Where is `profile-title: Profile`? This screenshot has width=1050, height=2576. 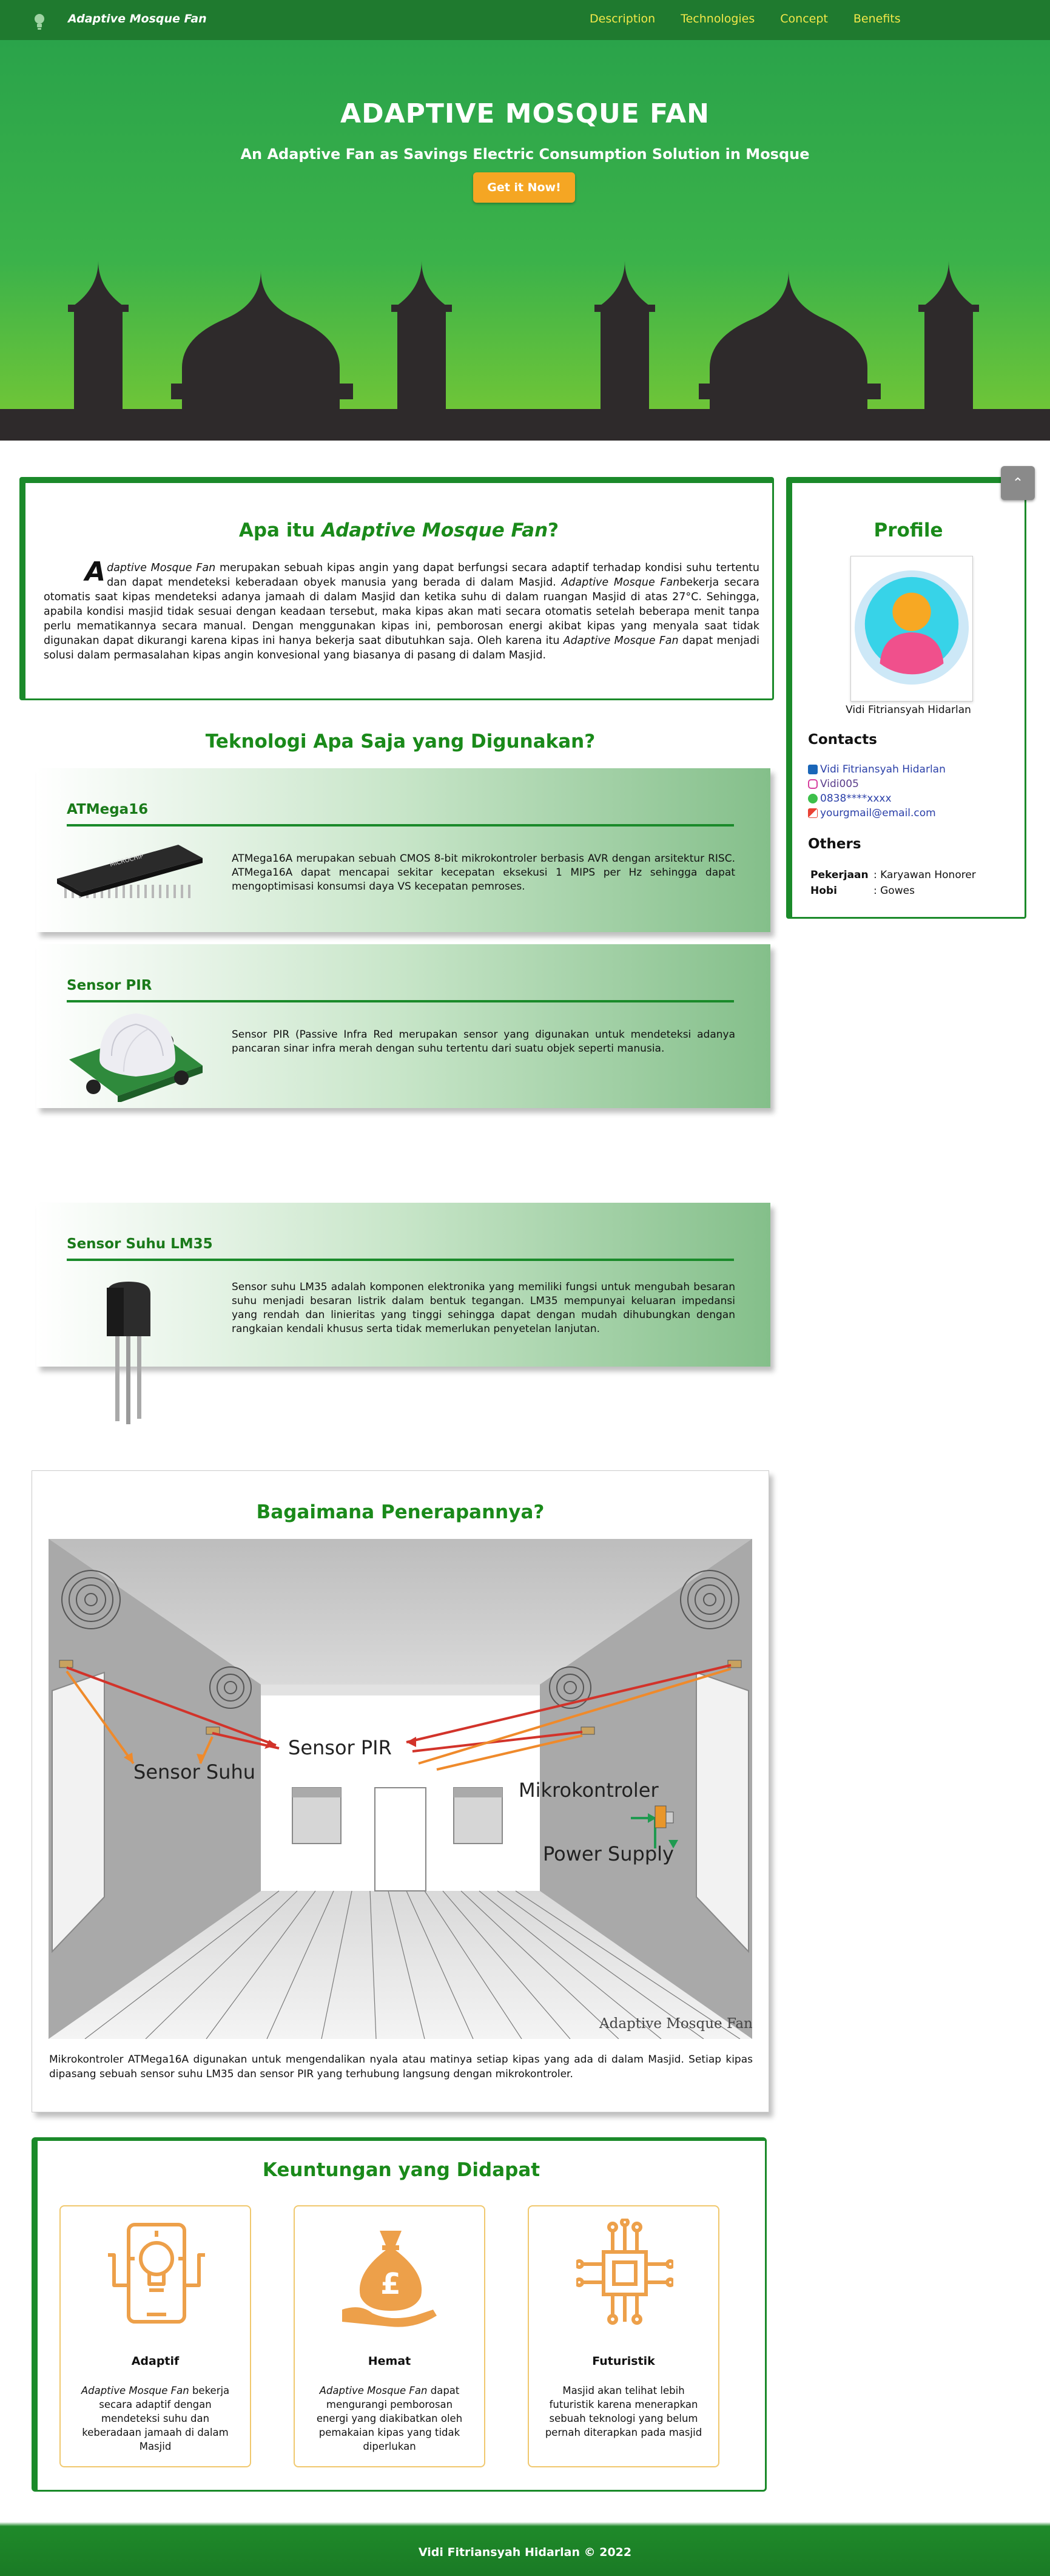 profile-title: Profile is located at coordinates (908, 530).